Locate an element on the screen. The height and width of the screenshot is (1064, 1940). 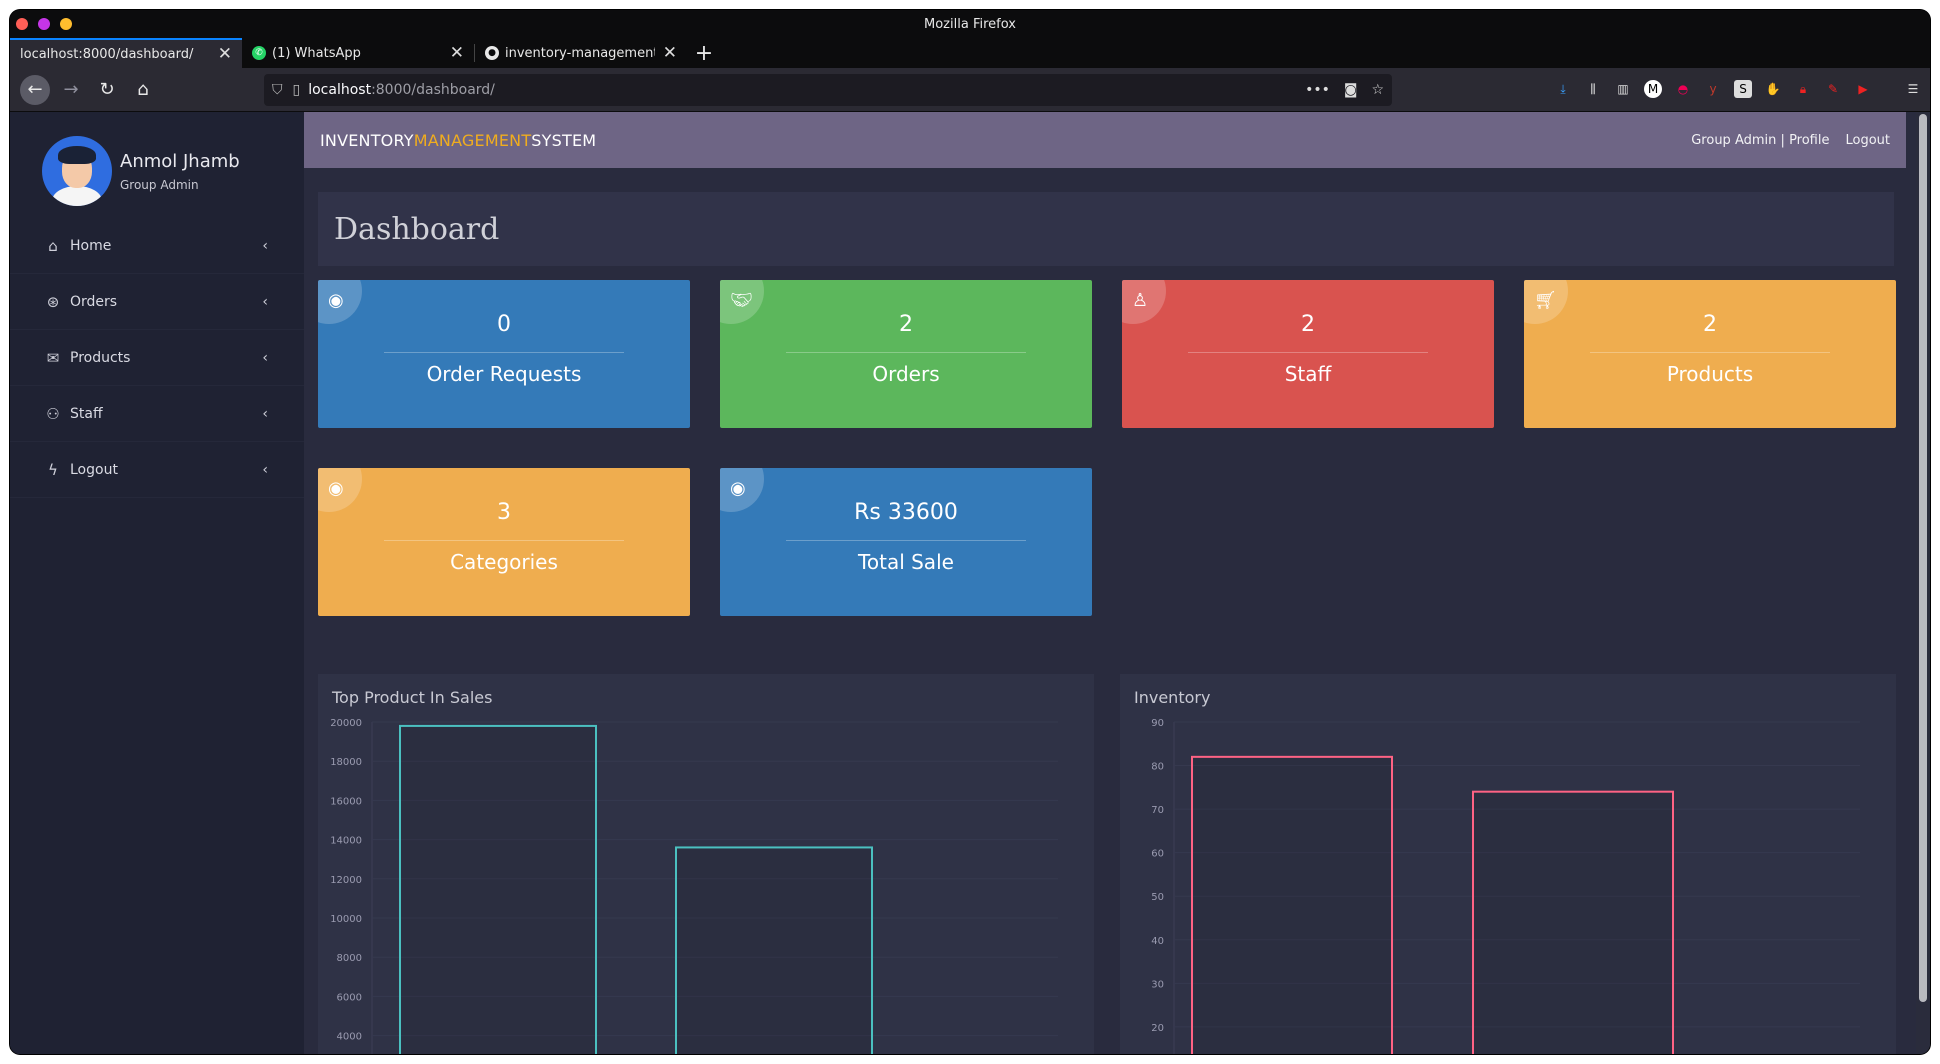
download-icon: ⤓ is located at coordinates (1563, 89).